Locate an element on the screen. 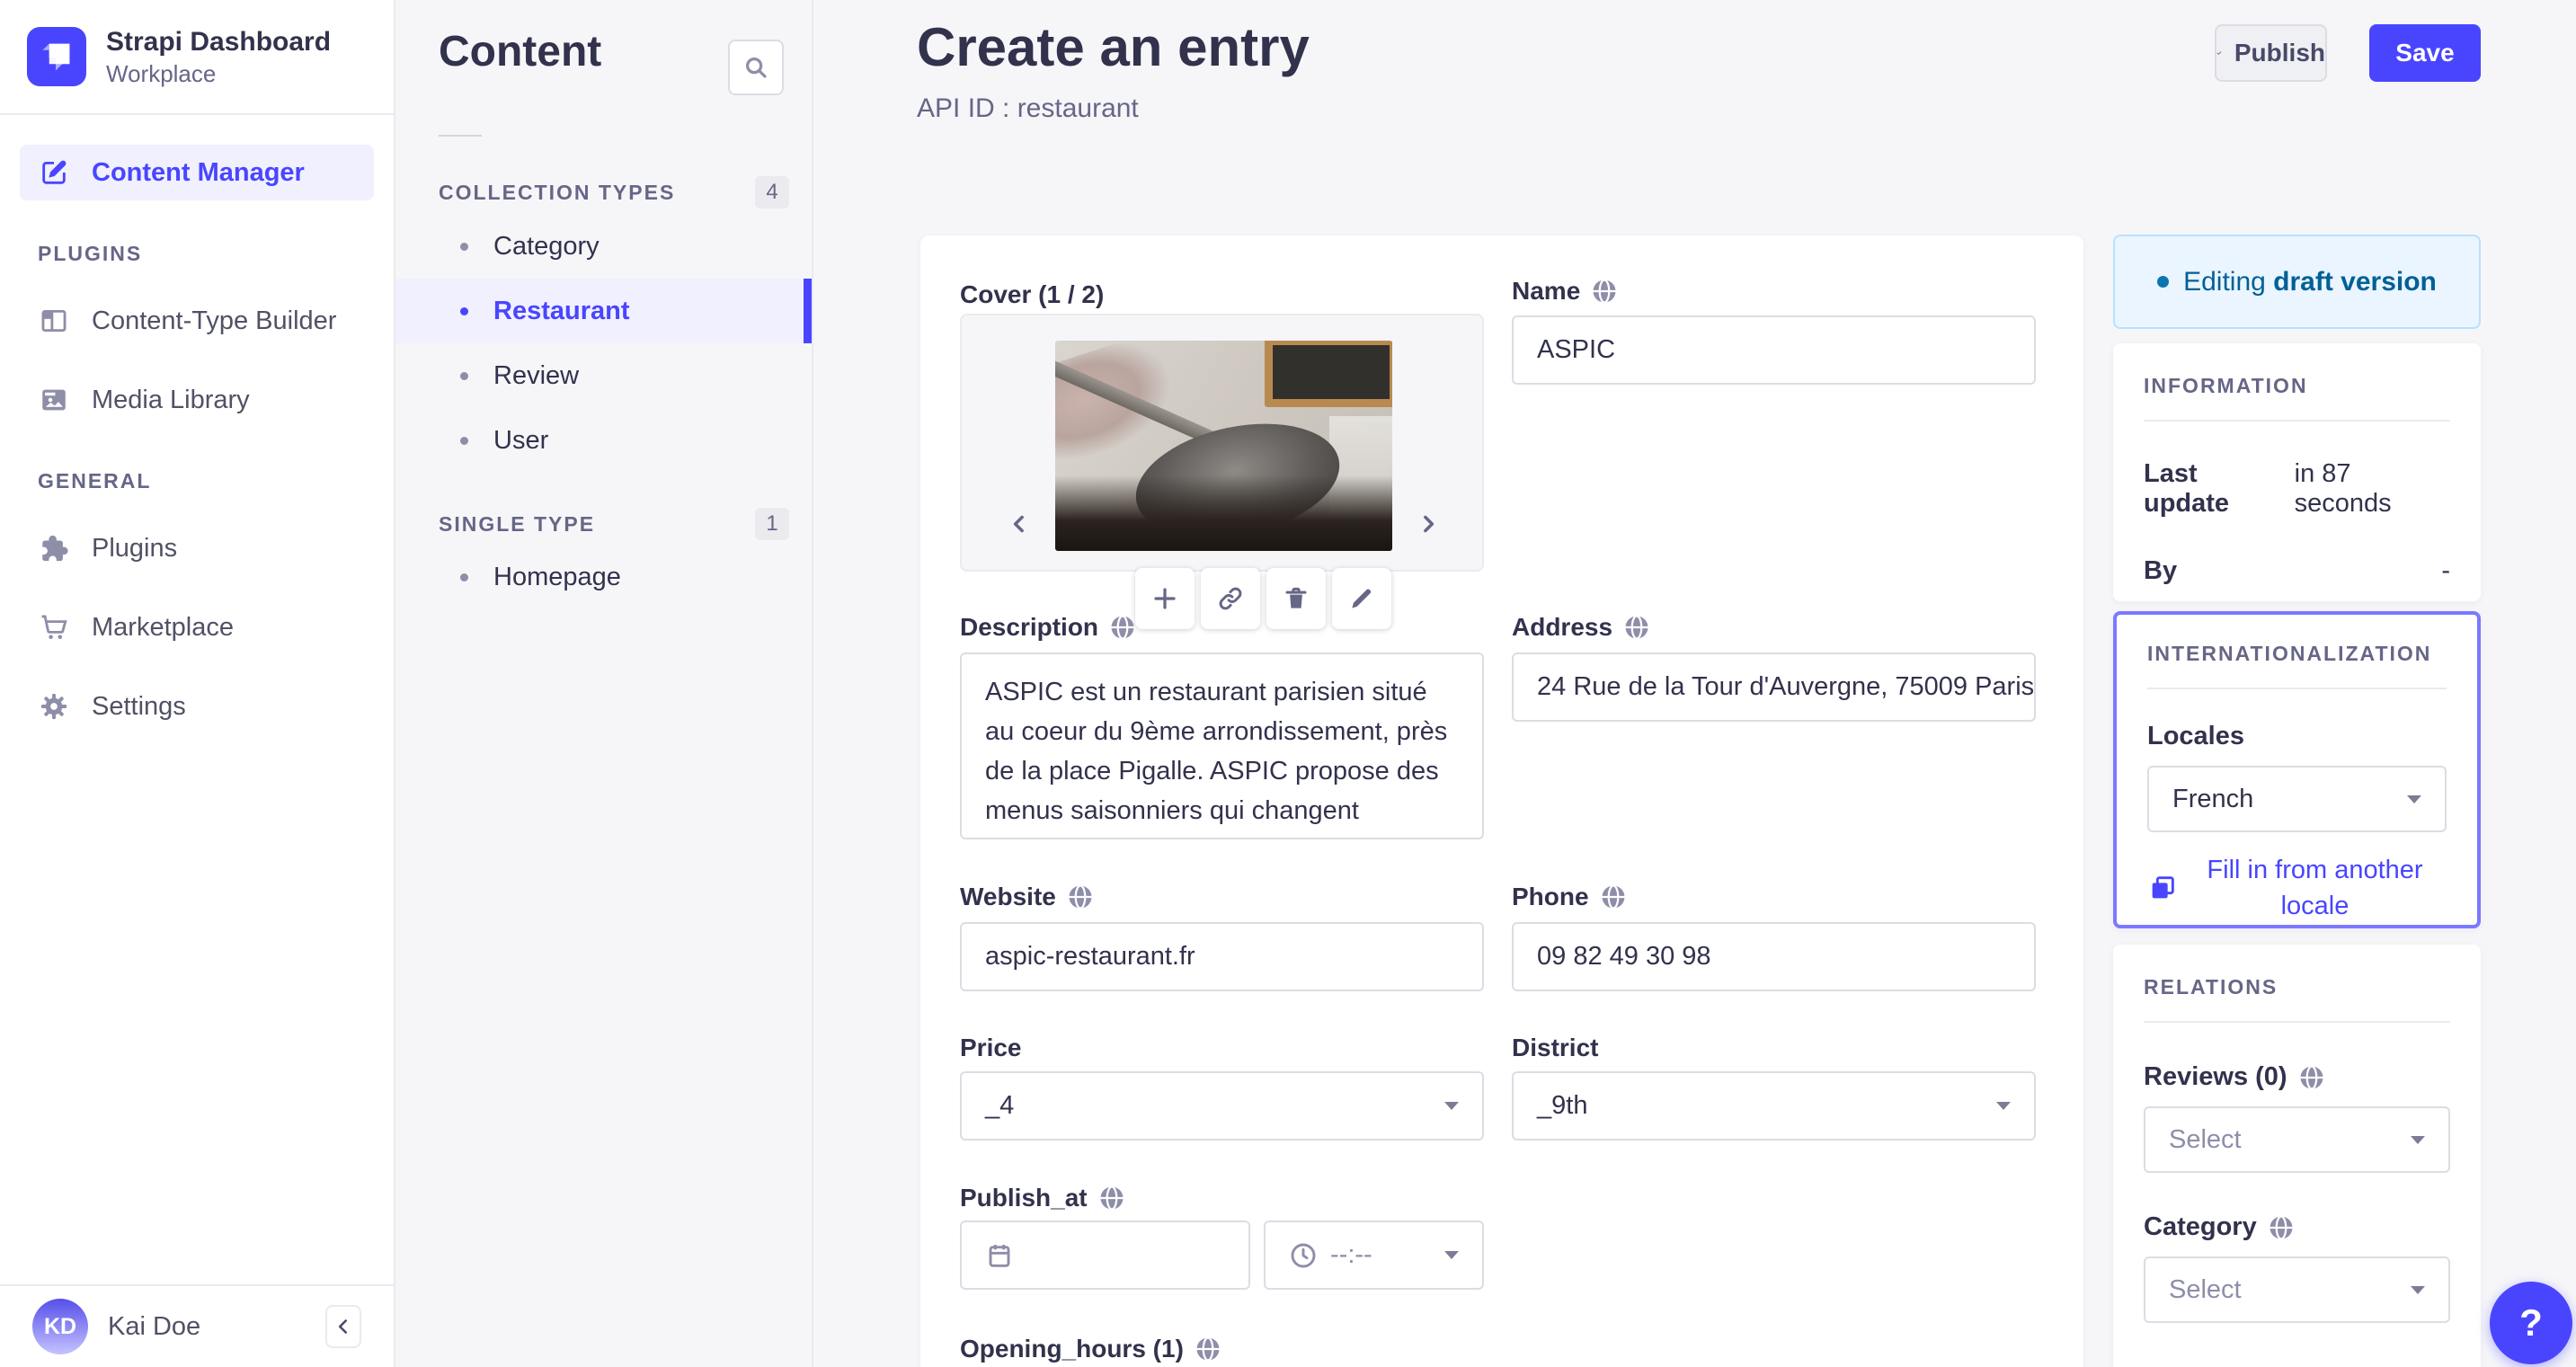 The image size is (2576, 1367). sidebar-item-content-manager: Content Manager is located at coordinates (197, 172).